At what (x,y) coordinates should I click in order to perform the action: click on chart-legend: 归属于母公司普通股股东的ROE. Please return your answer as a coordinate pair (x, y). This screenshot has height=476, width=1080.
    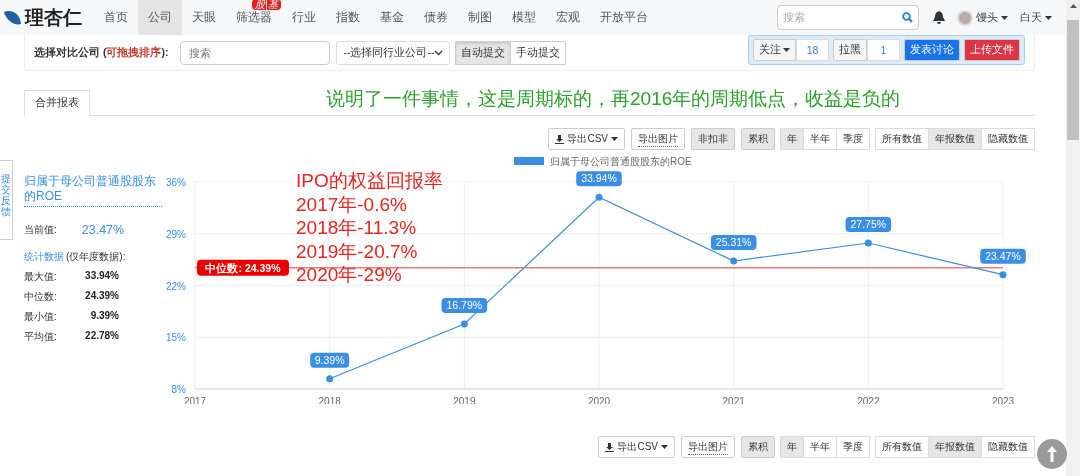
    Looking at the image, I should click on (603, 161).